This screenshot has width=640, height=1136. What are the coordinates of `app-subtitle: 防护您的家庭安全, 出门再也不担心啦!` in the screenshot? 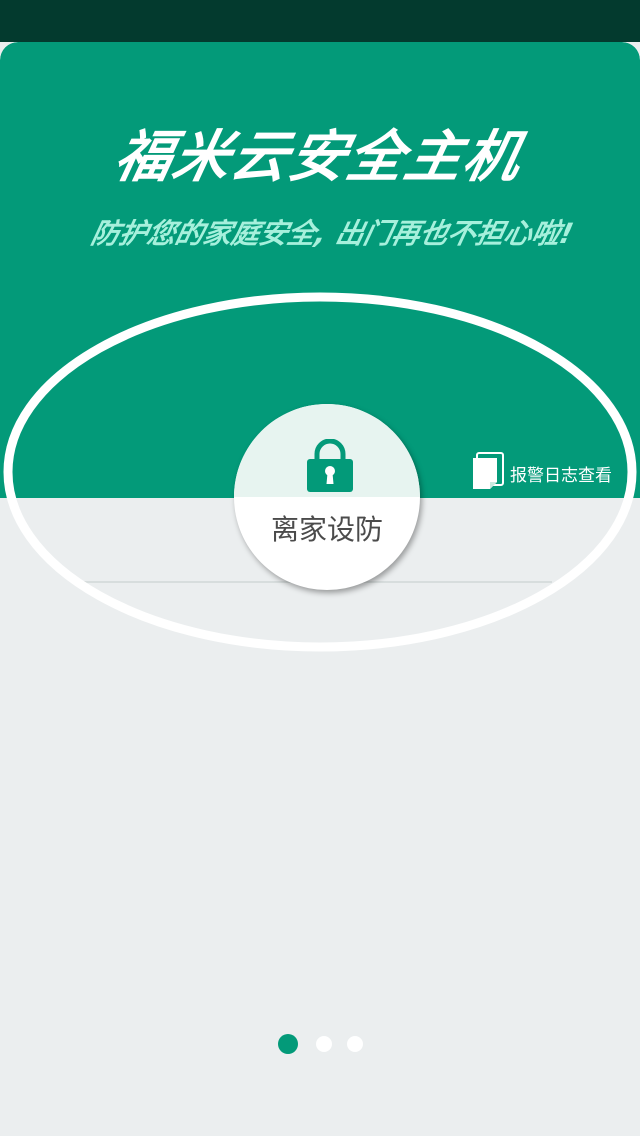 It's located at (332, 233).